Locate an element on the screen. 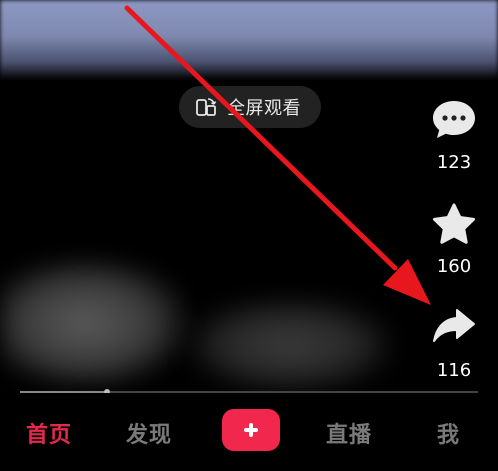 The height and width of the screenshot is (471, 498). share-arrow-icon is located at coordinates (454, 325).